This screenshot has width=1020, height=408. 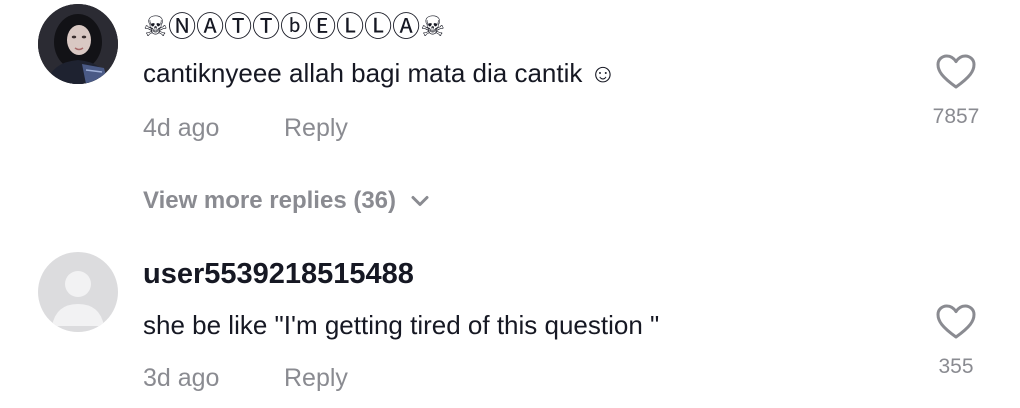 I want to click on chevron-down-icon, so click(x=420, y=201).